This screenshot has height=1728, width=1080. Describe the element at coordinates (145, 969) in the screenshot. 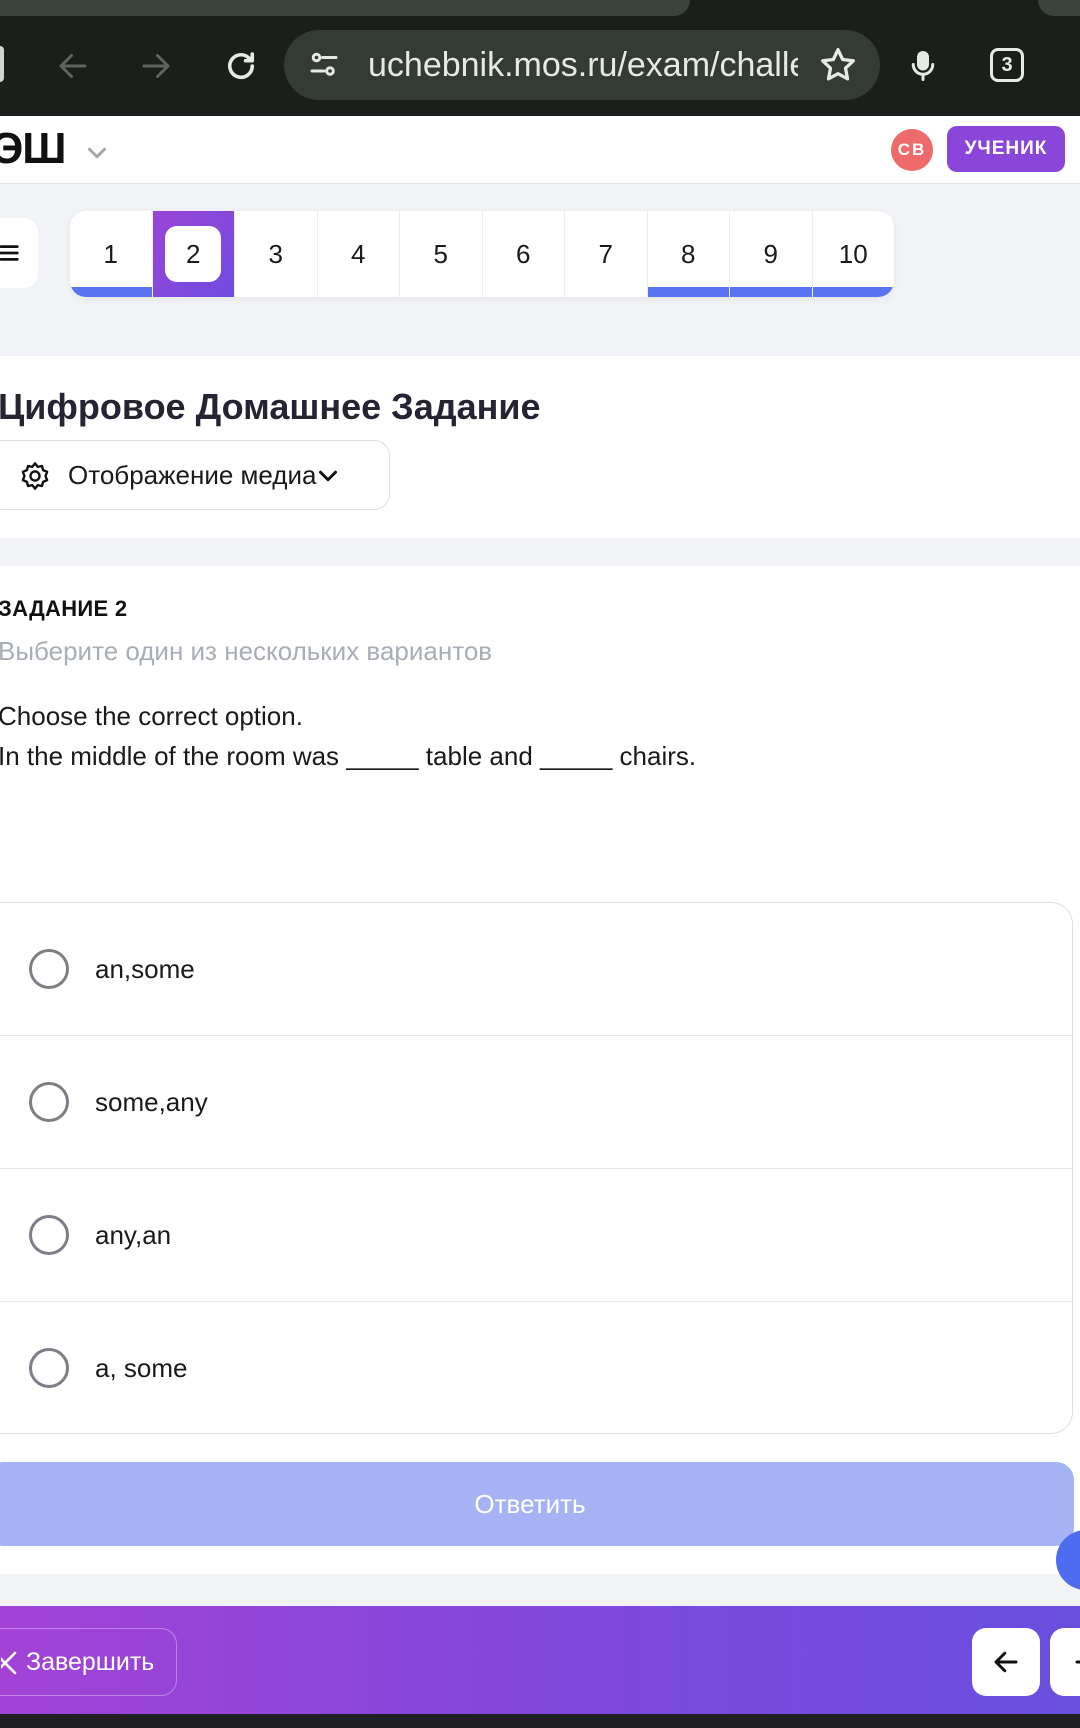

I see `option-label: an,some` at that location.